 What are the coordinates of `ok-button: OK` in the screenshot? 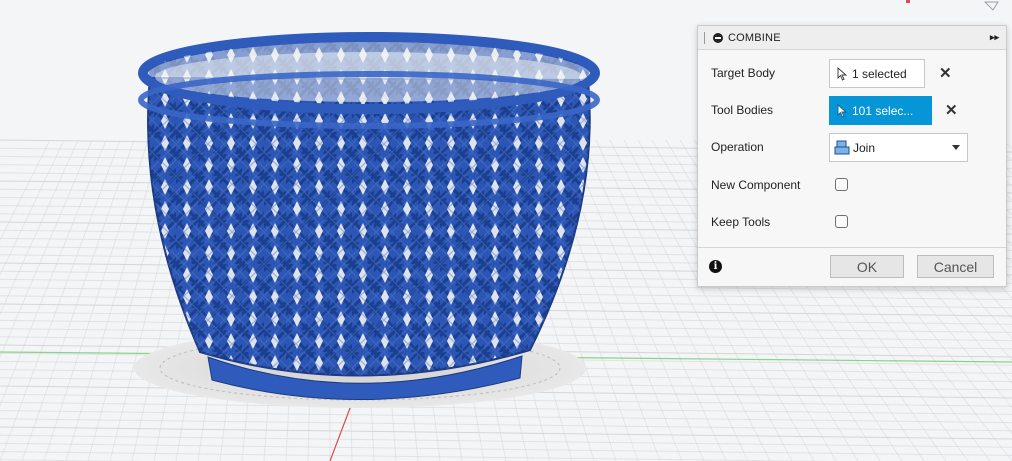 It's located at (867, 266).